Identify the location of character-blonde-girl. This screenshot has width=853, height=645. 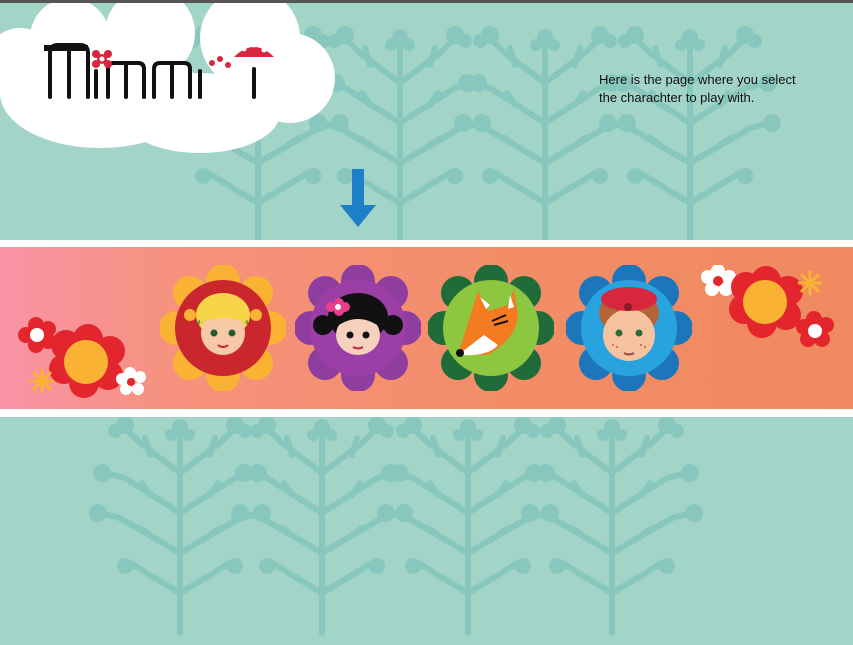
(223, 328).